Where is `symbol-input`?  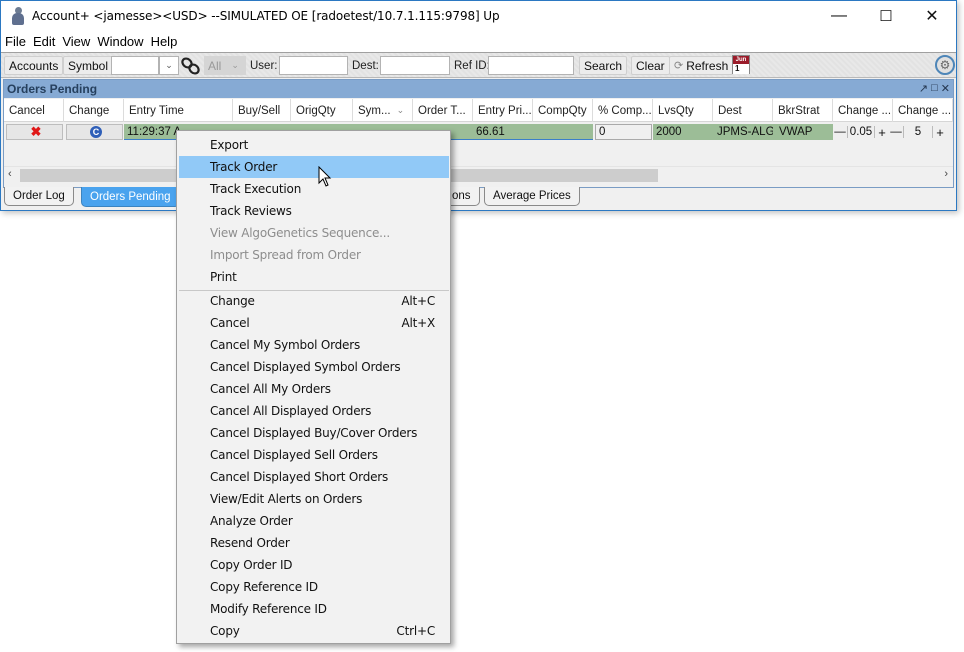 symbol-input is located at coordinates (135, 65).